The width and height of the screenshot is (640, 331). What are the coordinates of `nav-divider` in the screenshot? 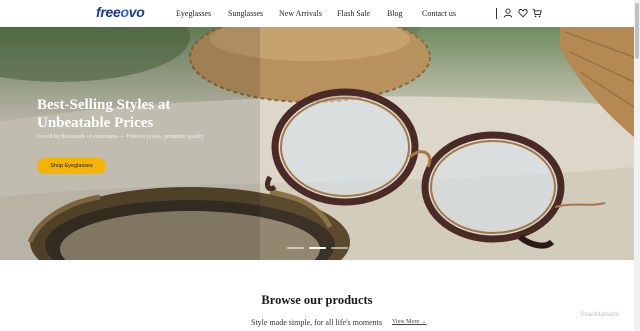 It's located at (496, 13).